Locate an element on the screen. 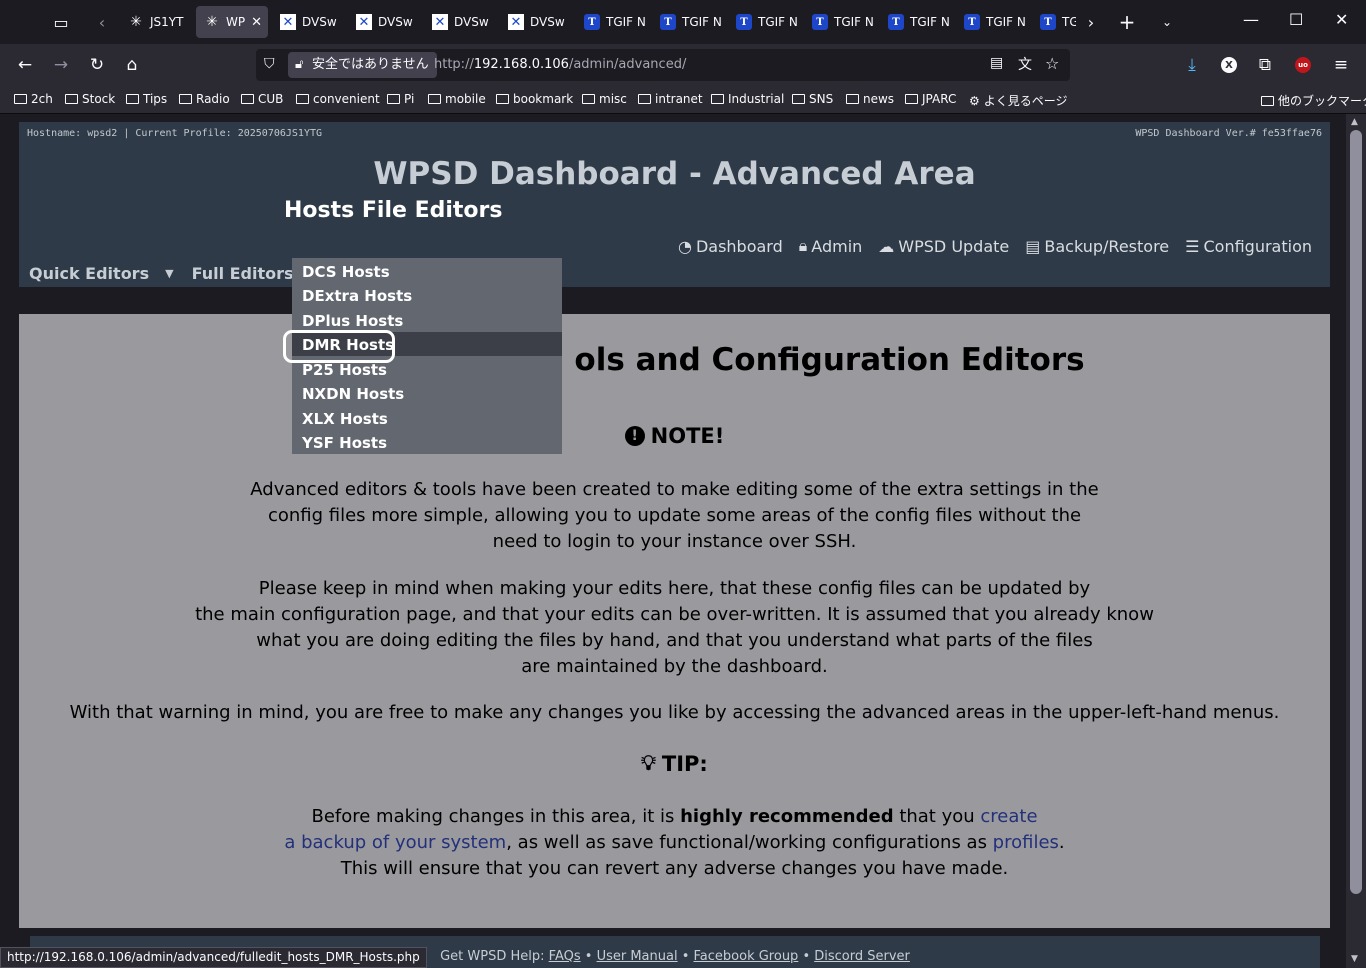 The height and width of the screenshot is (968, 1366). bookmark-folder: convenient is located at coordinates (338, 99).